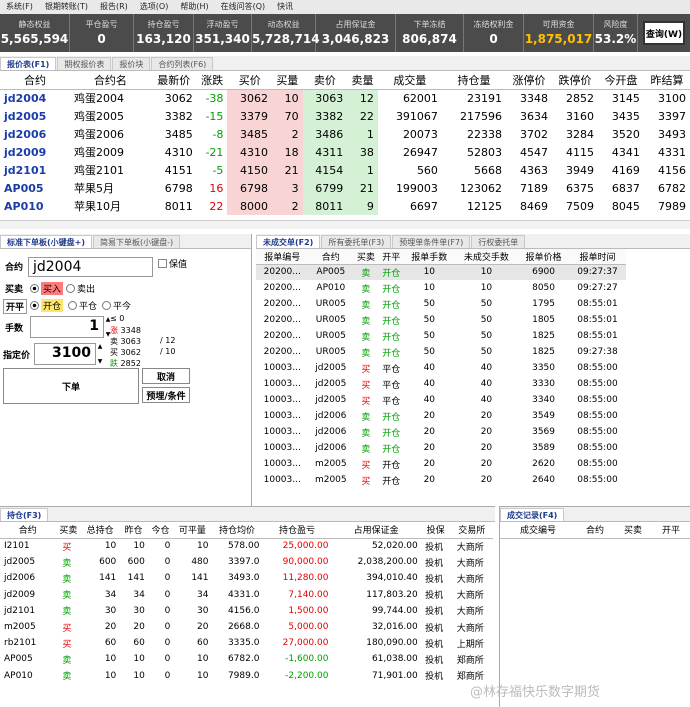  Describe the element at coordinates (441, 432) in the screenshot. I see `pending-row: 10003... jd2006 卖开仓 20 20 3569 08:55:00` at that location.